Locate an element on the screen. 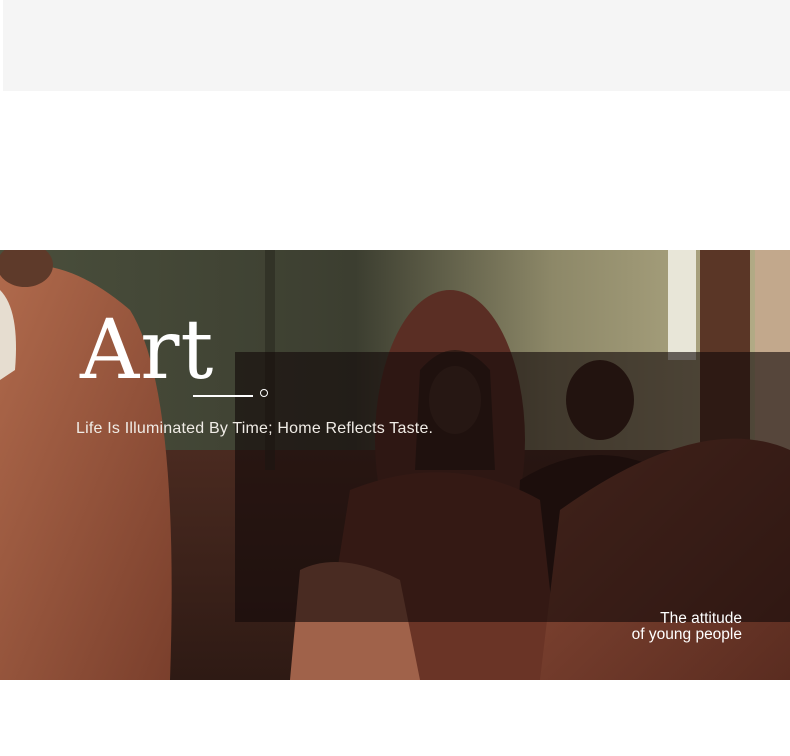  title-underline is located at coordinates (223, 396).